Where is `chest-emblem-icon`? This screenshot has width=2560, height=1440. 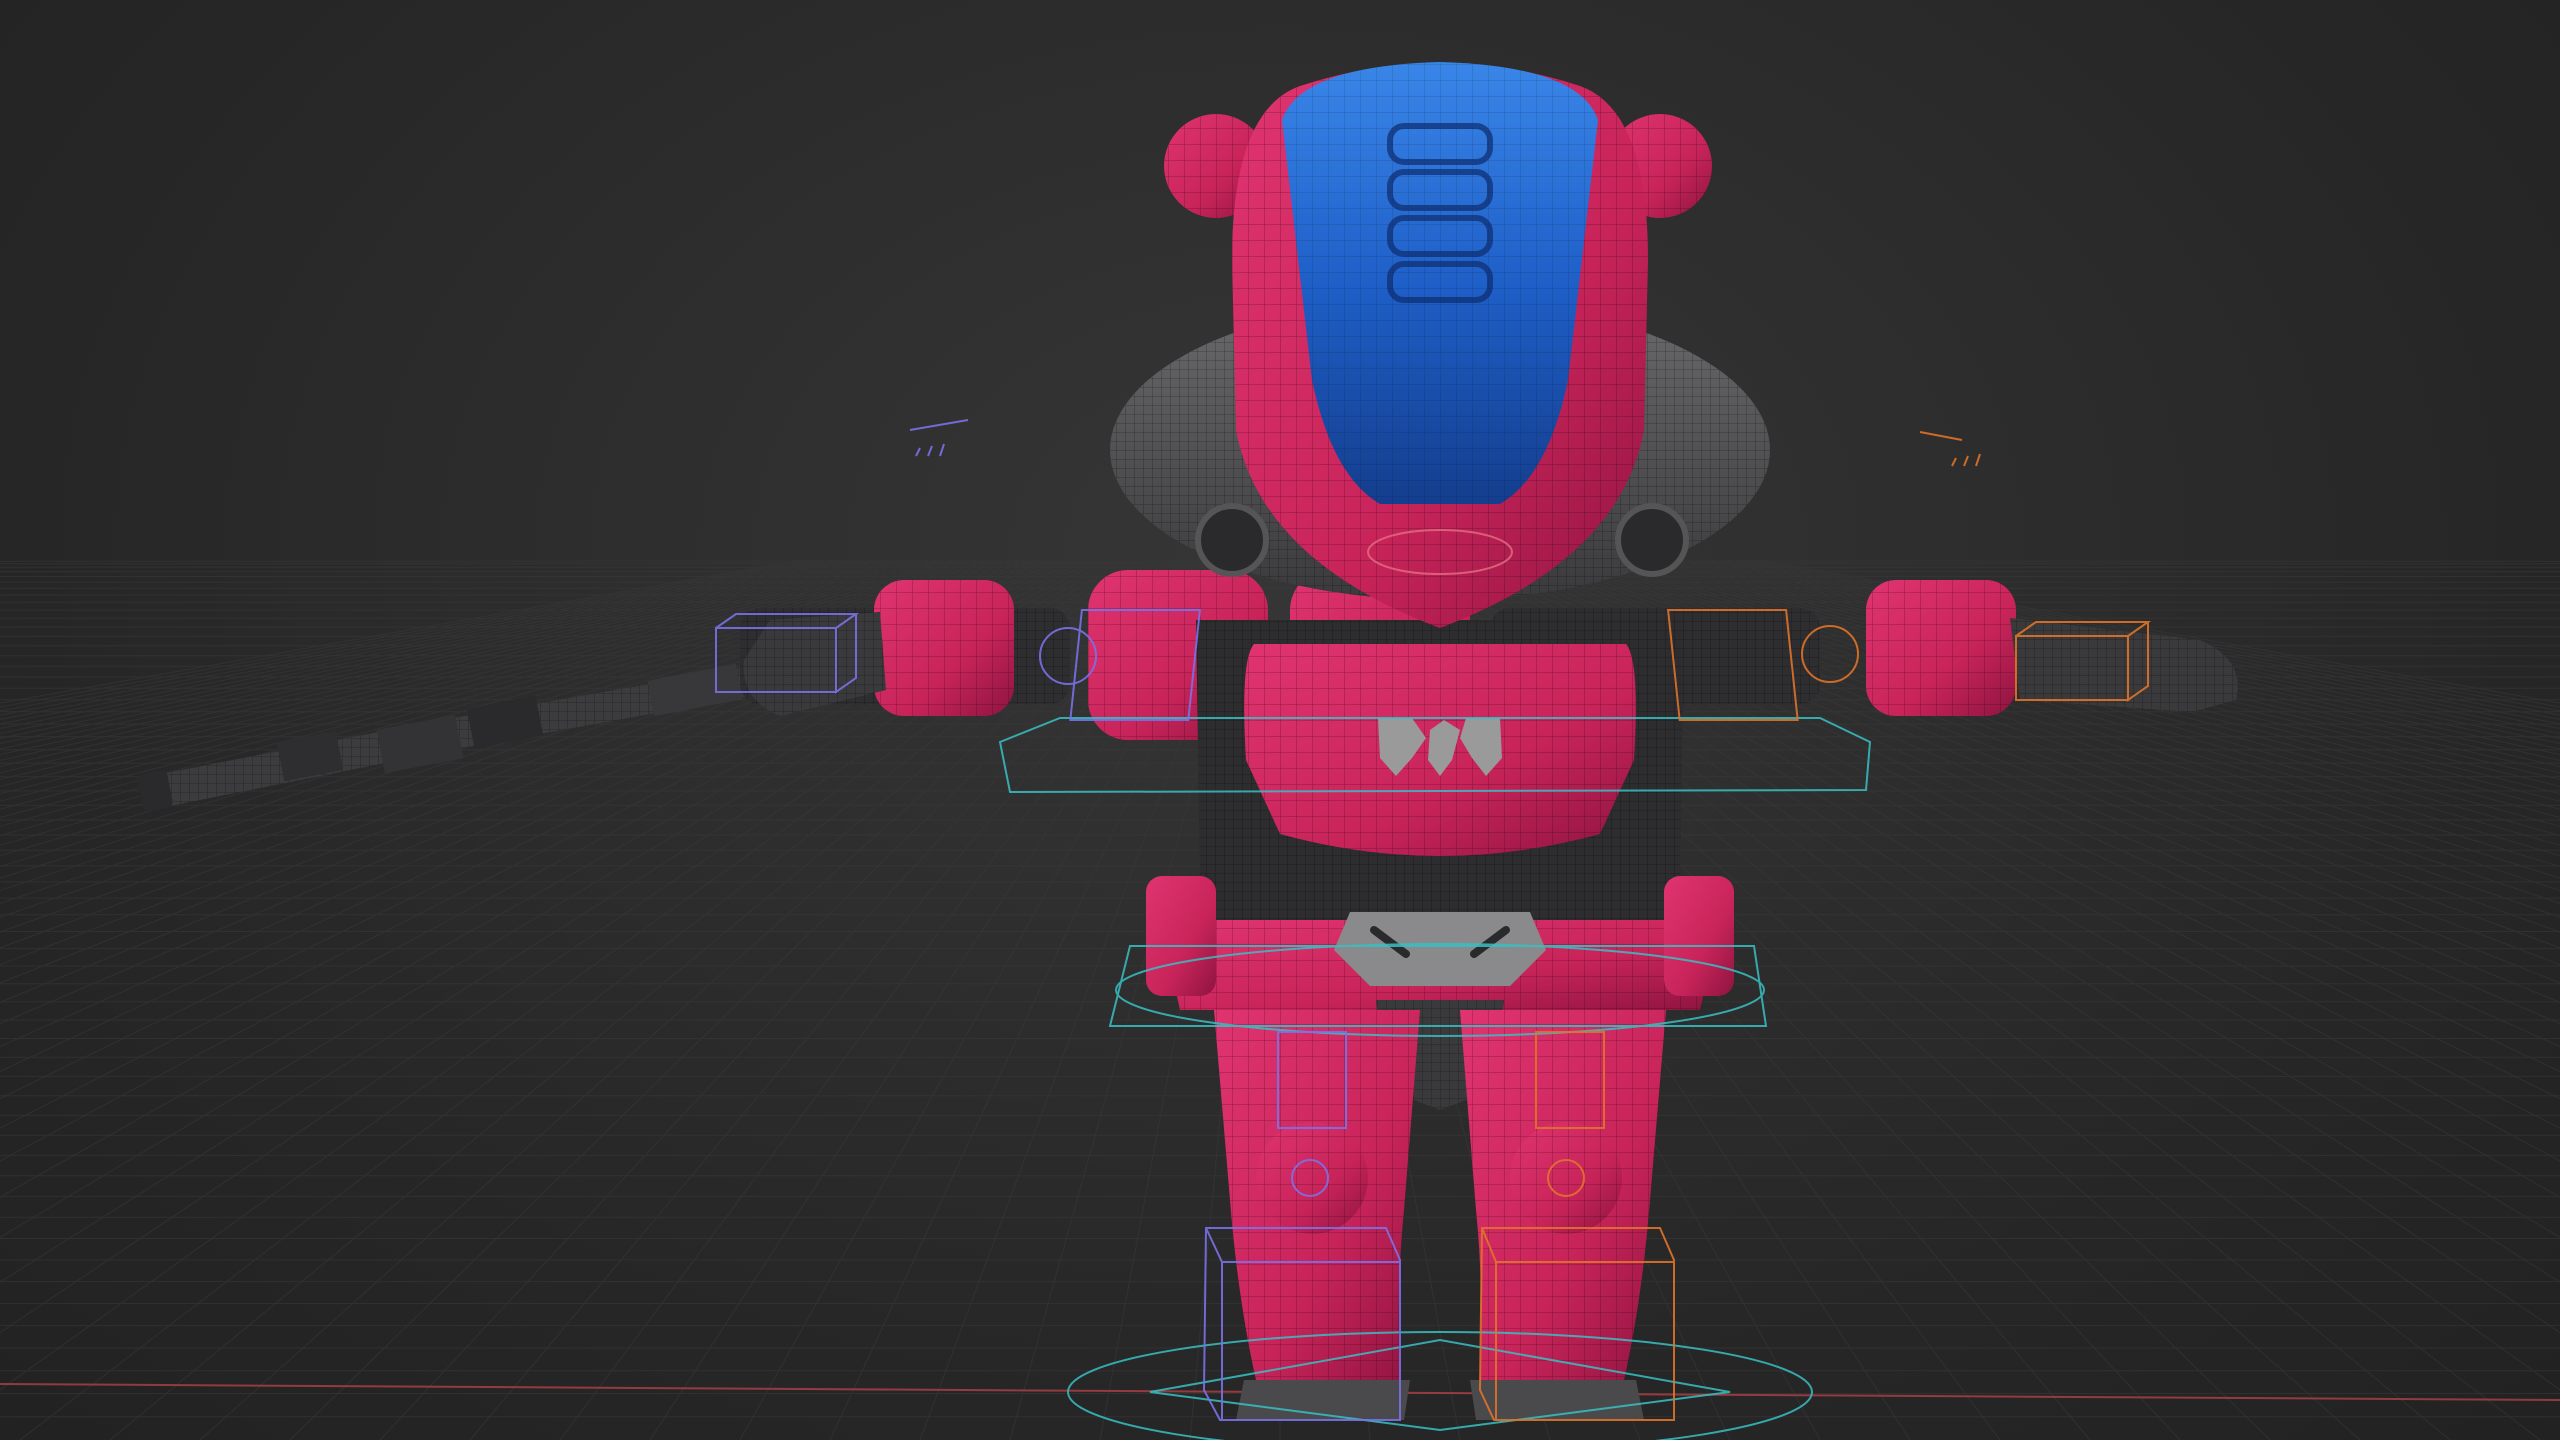
chest-emblem-icon is located at coordinates (1440, 747).